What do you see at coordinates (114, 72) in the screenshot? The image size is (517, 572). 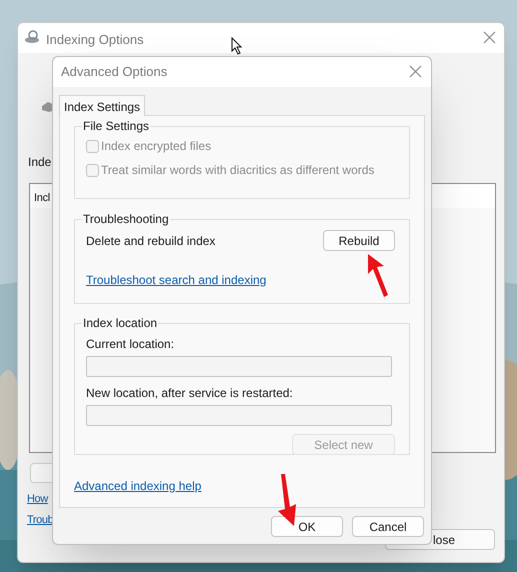 I see `dialog-title: Advanced Options` at bounding box center [114, 72].